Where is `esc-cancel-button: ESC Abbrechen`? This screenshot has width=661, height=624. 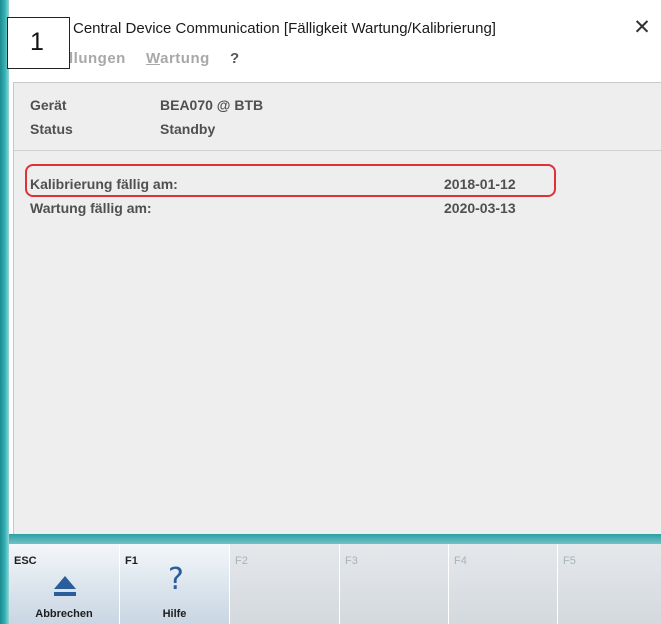 esc-cancel-button: ESC Abbrechen is located at coordinates (64, 584).